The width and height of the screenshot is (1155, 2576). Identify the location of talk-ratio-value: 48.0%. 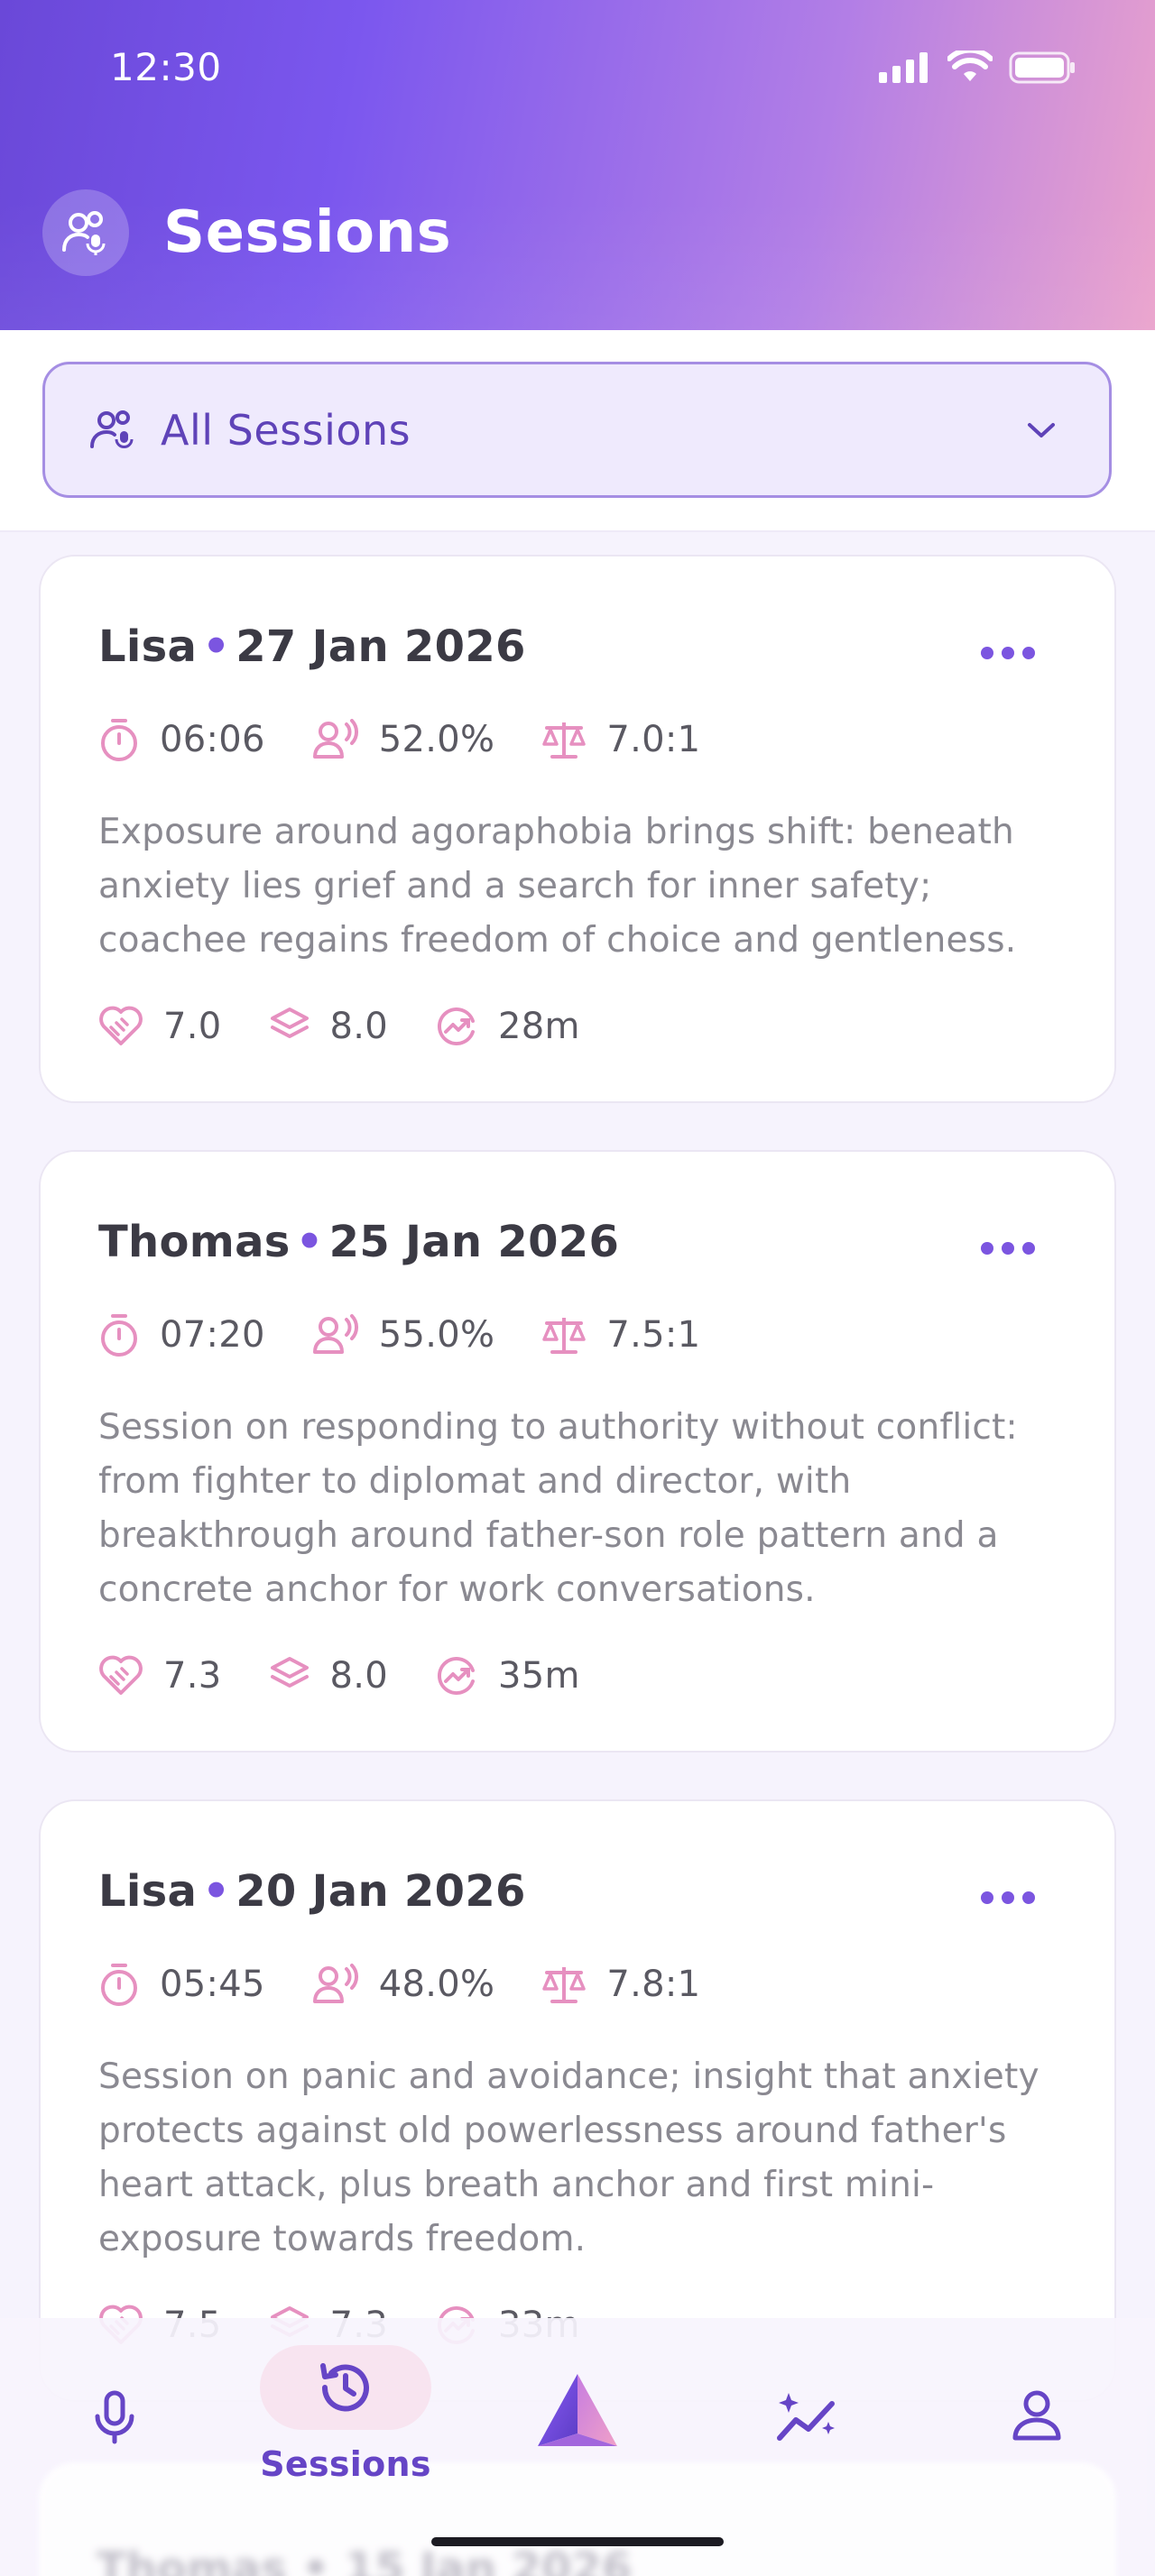
(436, 1984).